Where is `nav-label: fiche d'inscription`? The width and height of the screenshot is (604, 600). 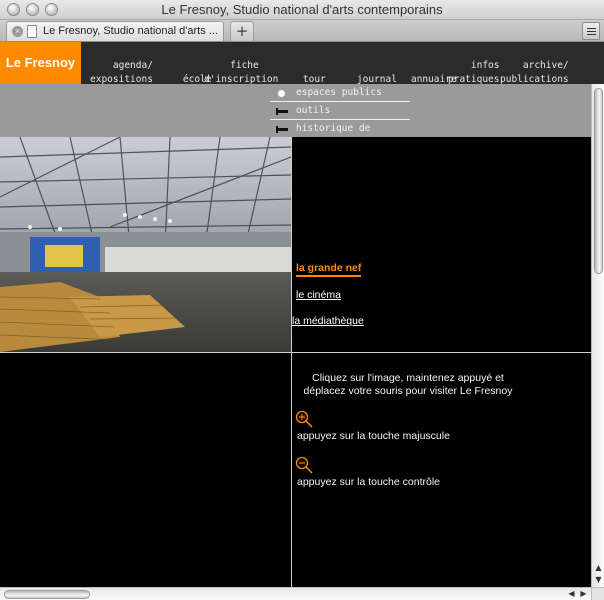
nav-label: fiche d'inscription is located at coordinates (241, 72).